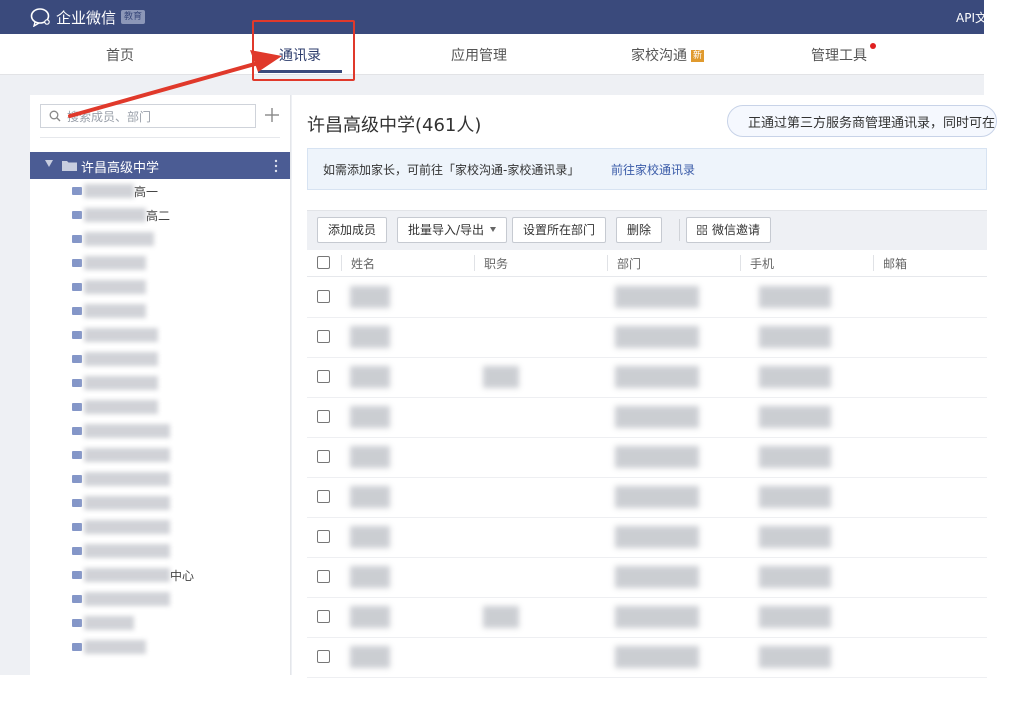  Describe the element at coordinates (971, 17) in the screenshot. I see `api-doc-link: API文` at that location.